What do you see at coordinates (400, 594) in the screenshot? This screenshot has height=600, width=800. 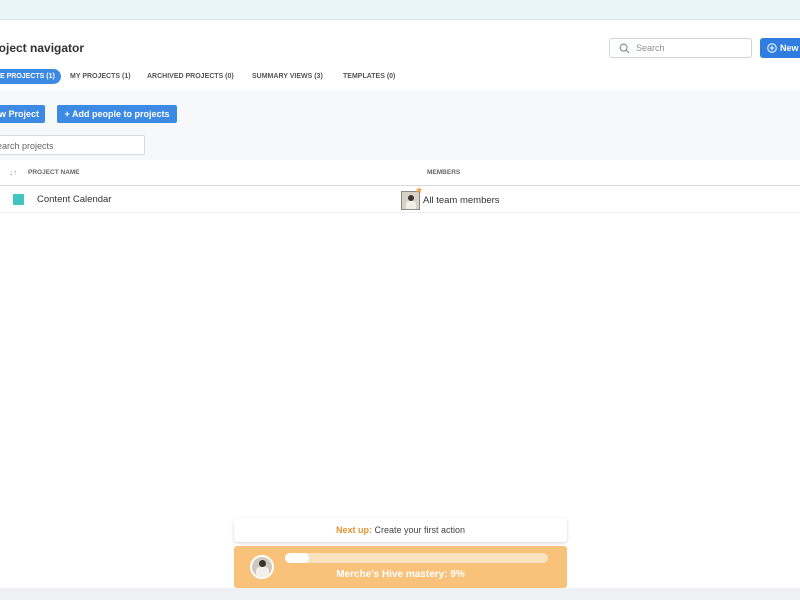 I see `bottom-bar` at bounding box center [400, 594].